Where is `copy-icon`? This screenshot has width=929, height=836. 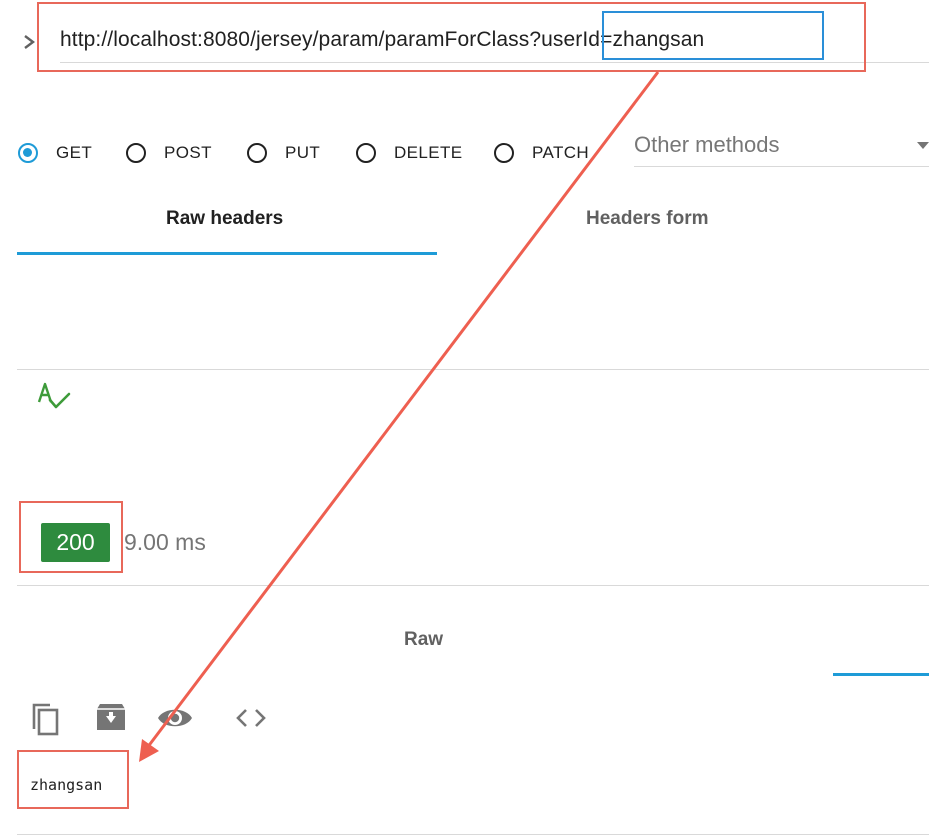 copy-icon is located at coordinates (47, 718).